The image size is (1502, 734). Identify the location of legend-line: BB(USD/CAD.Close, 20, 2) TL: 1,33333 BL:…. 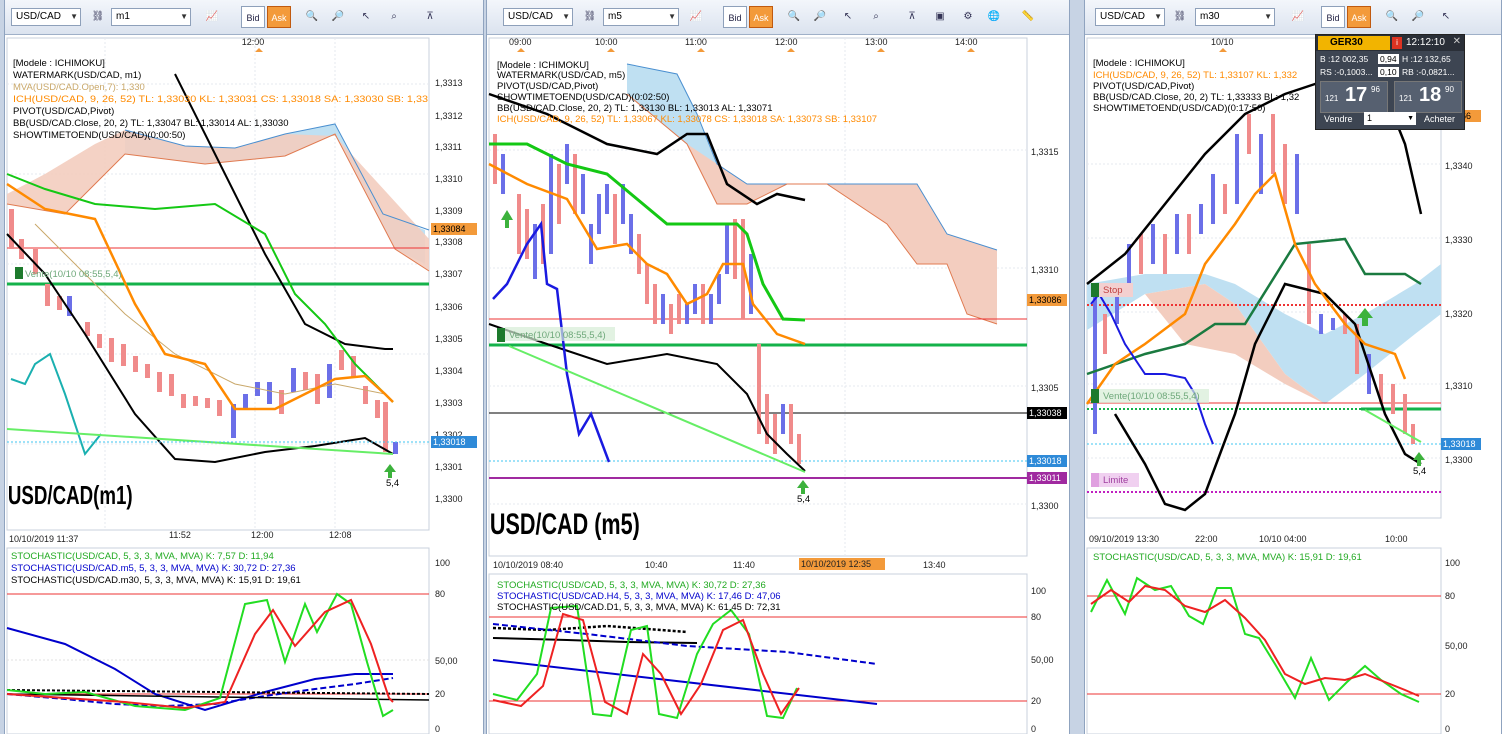
(1196, 97).